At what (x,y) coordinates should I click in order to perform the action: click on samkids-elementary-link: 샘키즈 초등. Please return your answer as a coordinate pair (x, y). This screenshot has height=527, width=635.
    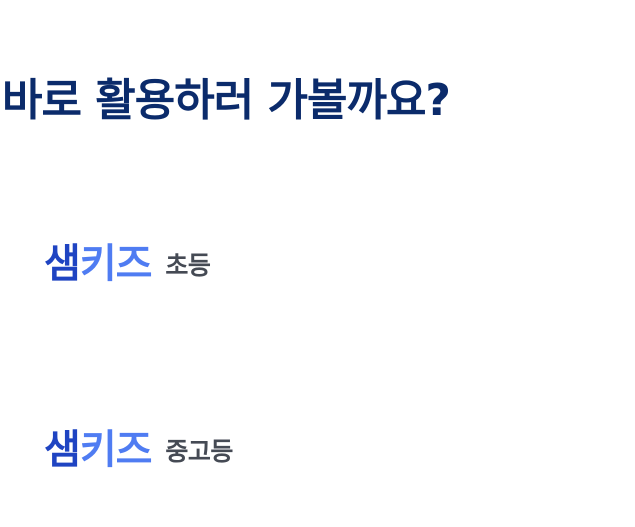
    Looking at the image, I should click on (127, 264).